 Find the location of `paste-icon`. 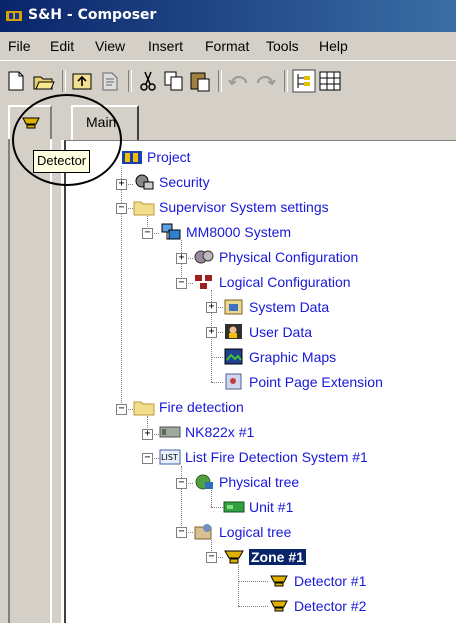

paste-icon is located at coordinates (200, 81).